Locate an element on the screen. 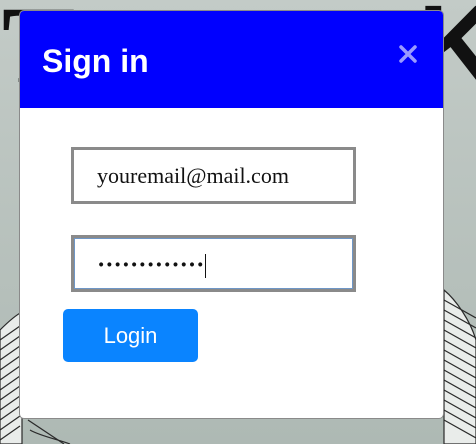 This screenshot has height=444, width=476. close-button is located at coordinates (408, 54).